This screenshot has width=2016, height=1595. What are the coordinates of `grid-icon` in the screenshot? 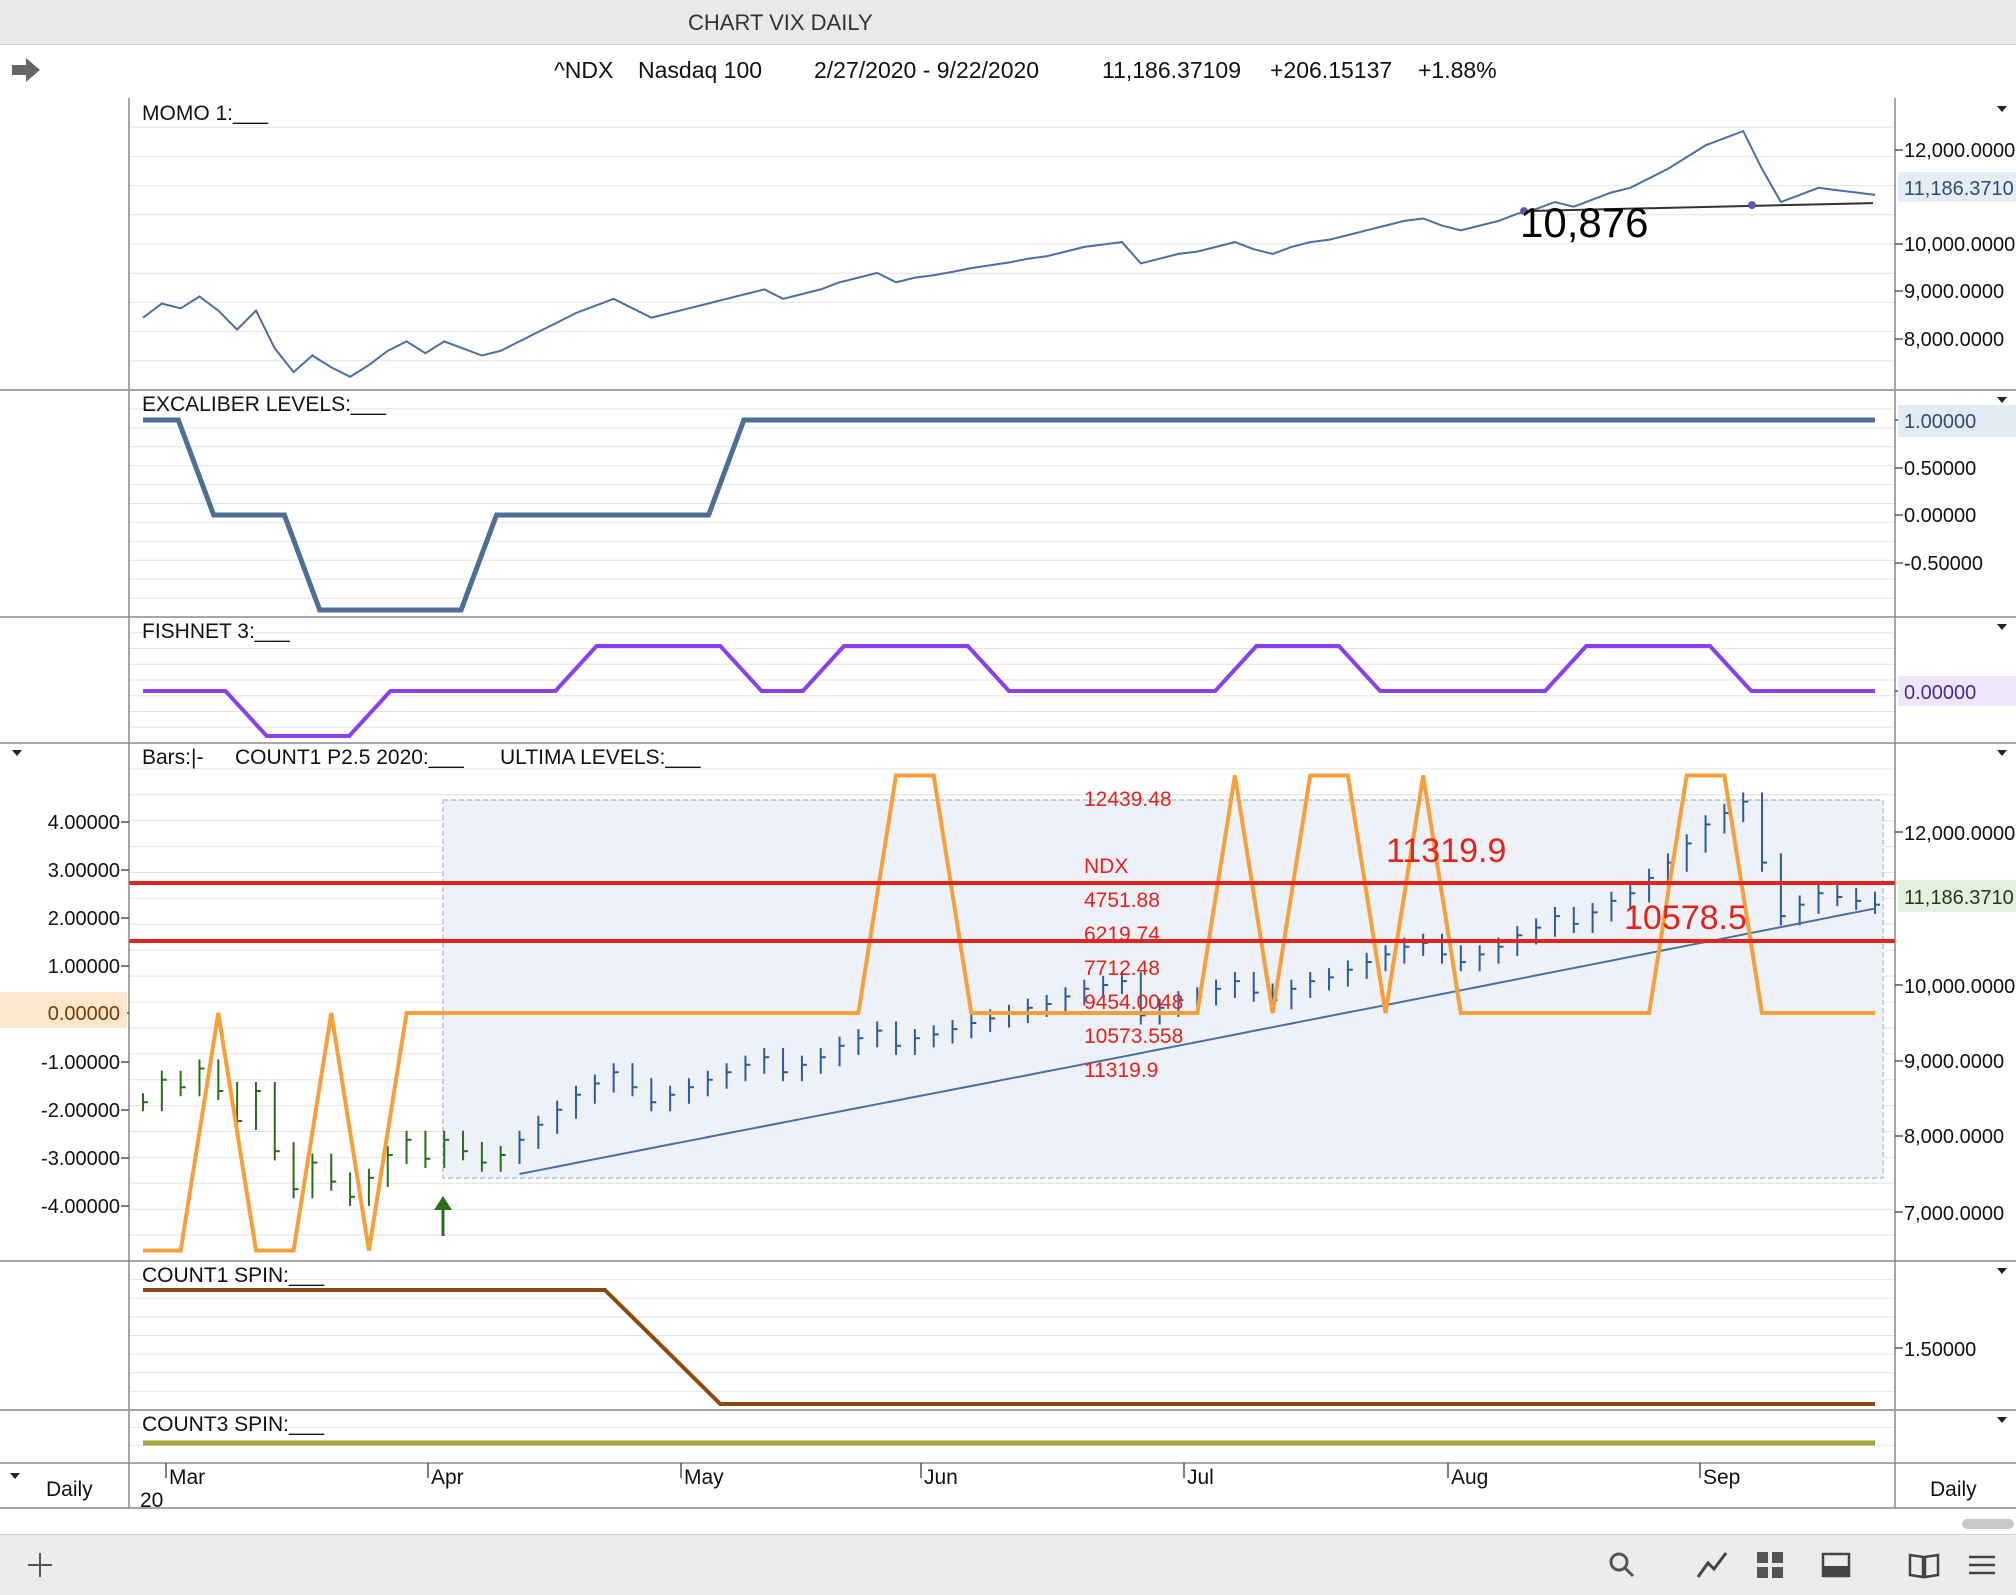 It's located at (1770, 1565).